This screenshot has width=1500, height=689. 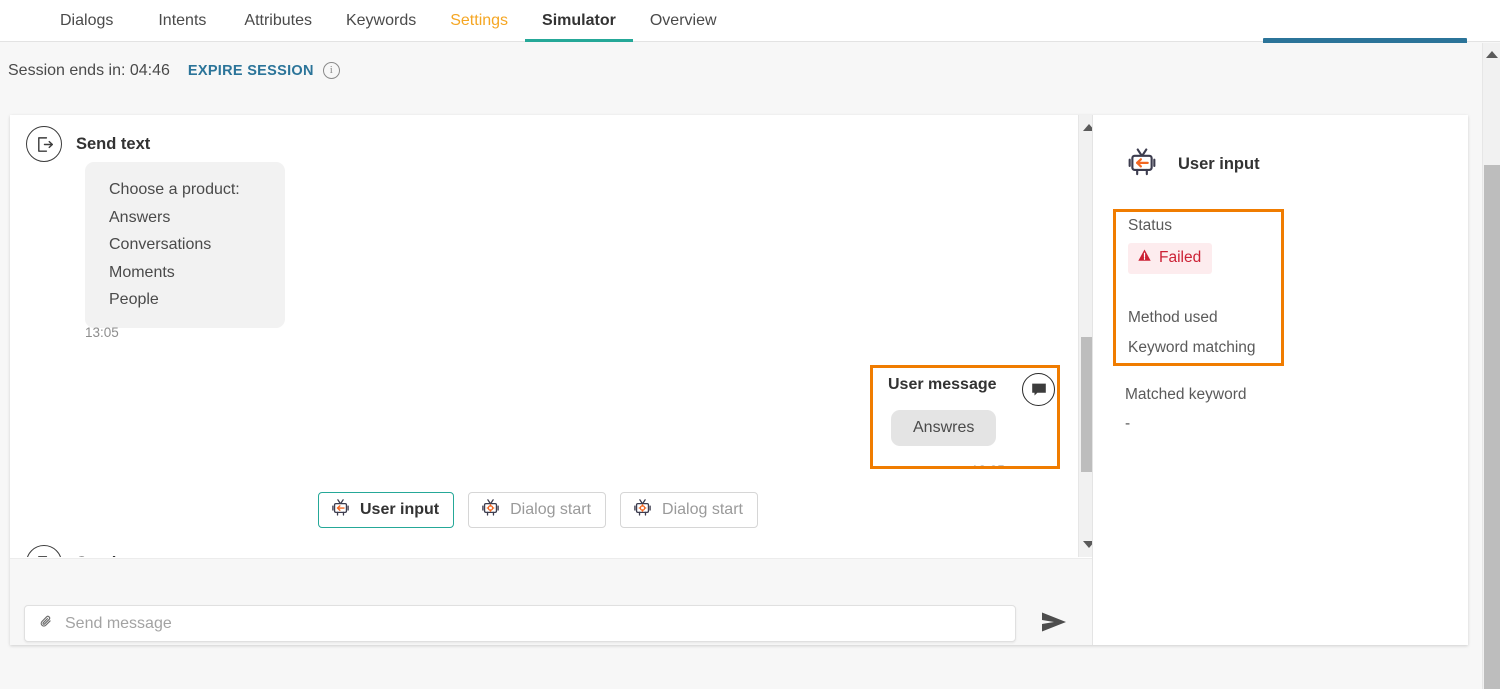 What do you see at coordinates (579, 21) in the screenshot?
I see `tab-simulator: Simulator` at bounding box center [579, 21].